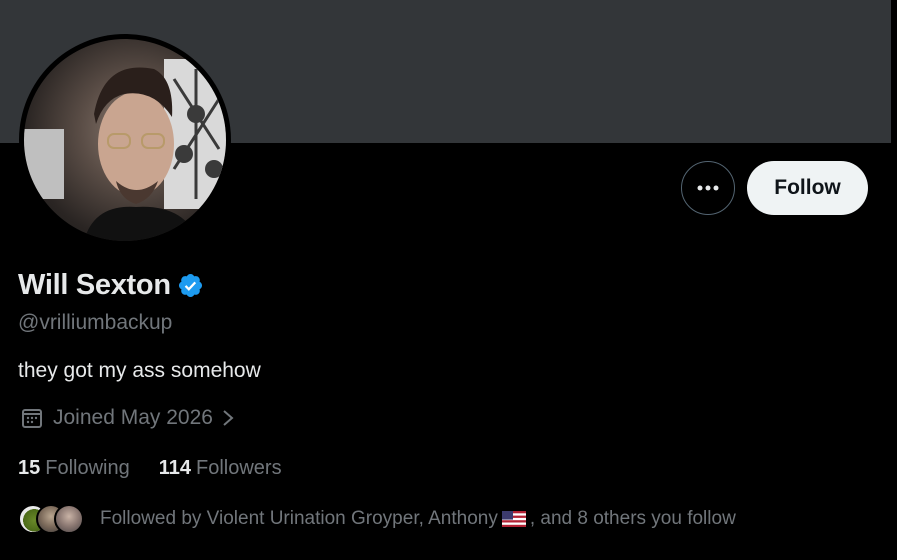  What do you see at coordinates (174, 468) in the screenshot?
I see `followers-count: 114` at bounding box center [174, 468].